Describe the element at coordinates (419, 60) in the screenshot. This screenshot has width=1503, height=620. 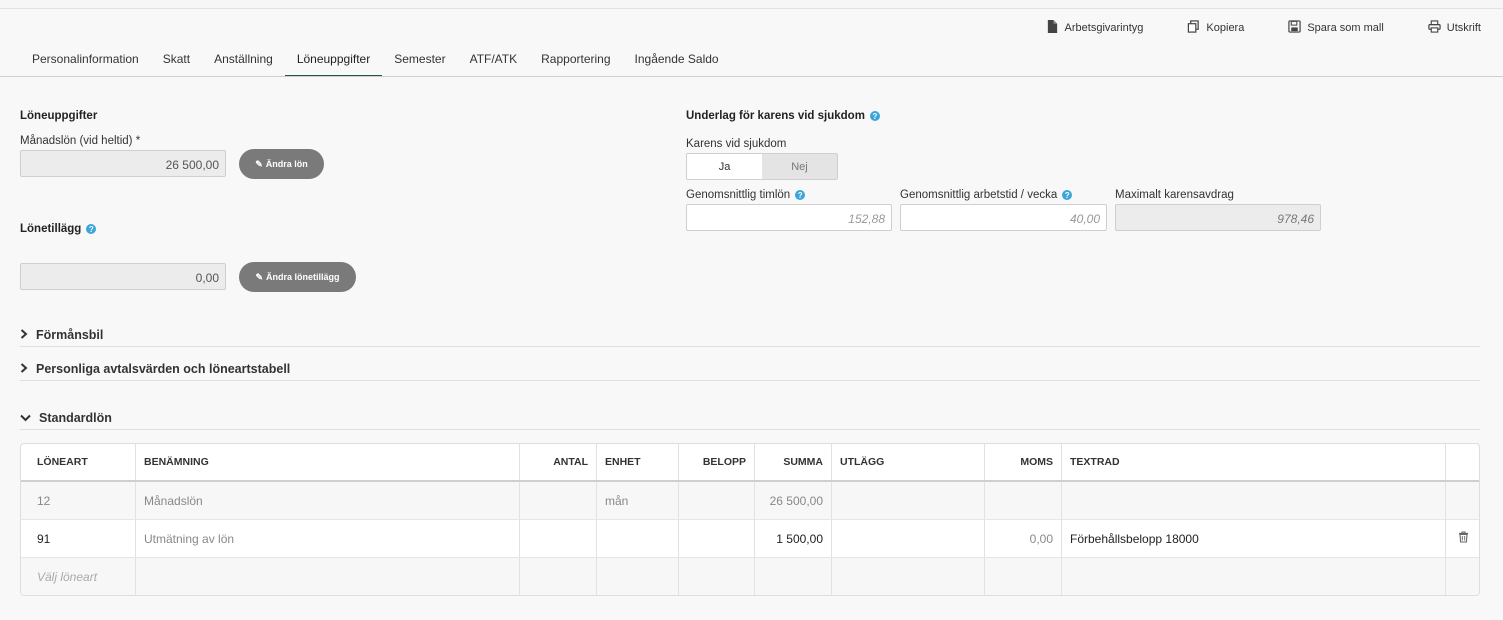
I see `tab-semester: Semester` at that location.